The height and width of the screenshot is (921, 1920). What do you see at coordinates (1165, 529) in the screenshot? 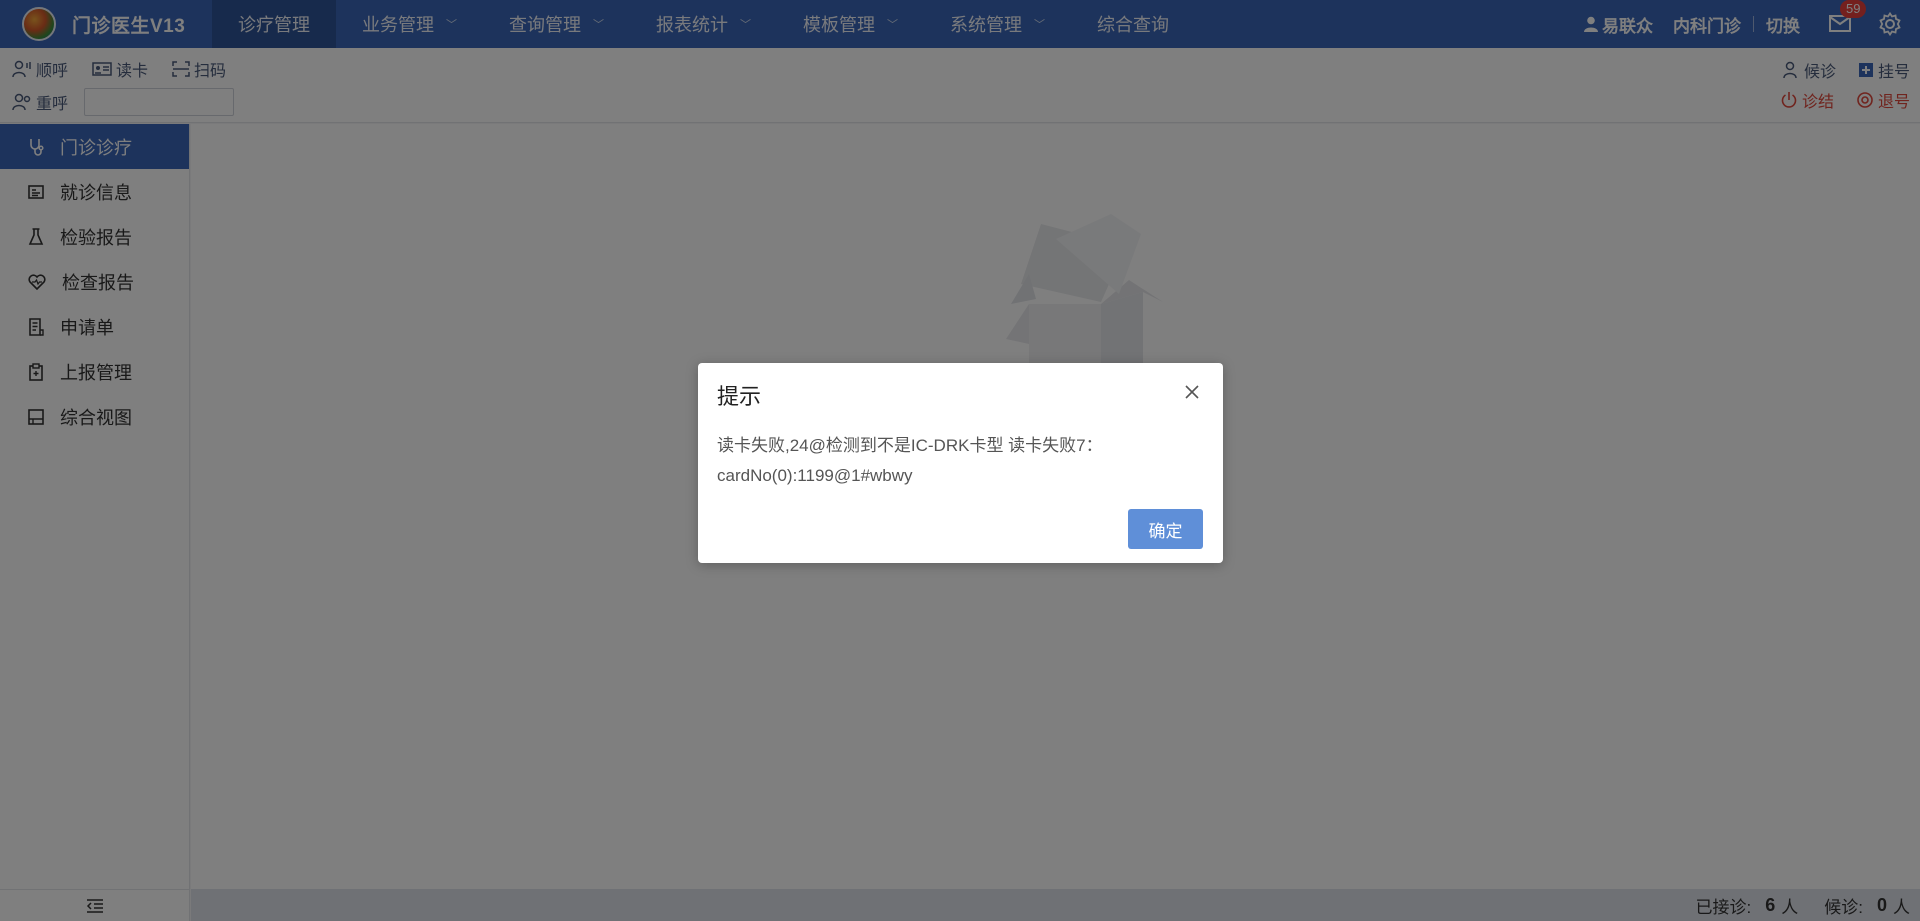
I see `ok-button: 确定` at bounding box center [1165, 529].